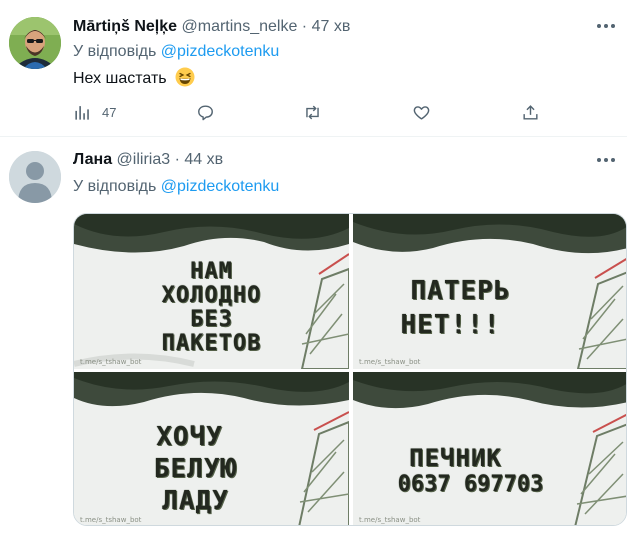  I want to click on meme-text-line: ПЕЧНИК, so click(455, 458).